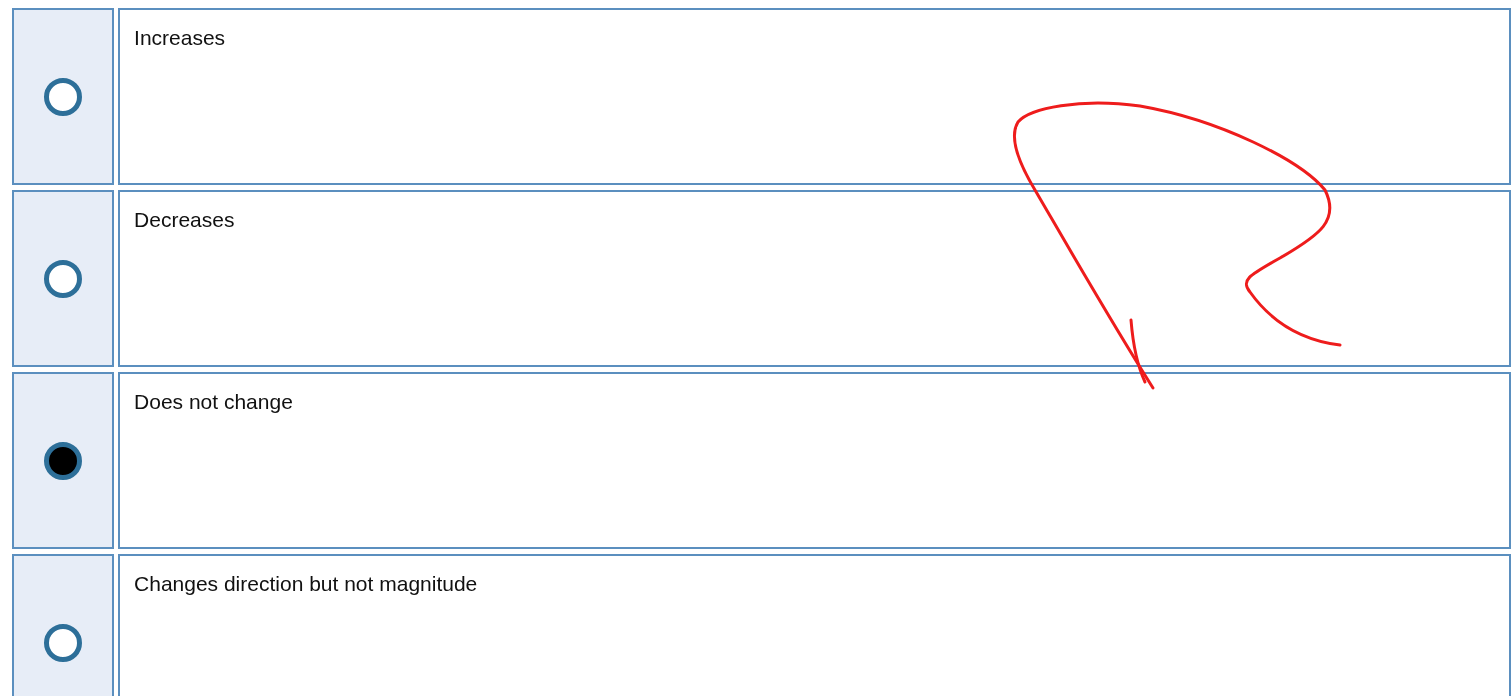 The image size is (1511, 696). What do you see at coordinates (184, 219) in the screenshot?
I see `option-label: Decreases` at bounding box center [184, 219].